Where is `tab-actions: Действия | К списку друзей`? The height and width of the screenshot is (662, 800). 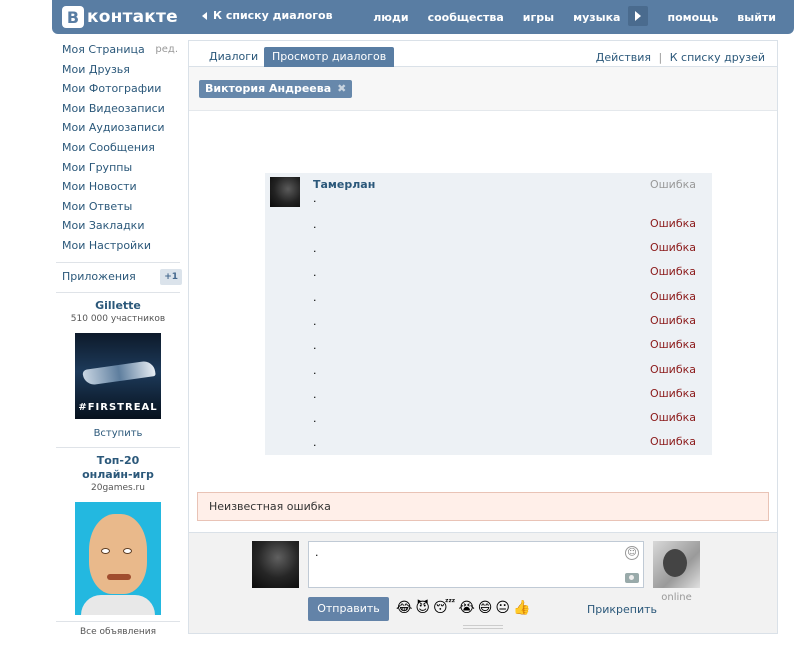
tab-actions: Действия | К списку друзей is located at coordinates (680, 57).